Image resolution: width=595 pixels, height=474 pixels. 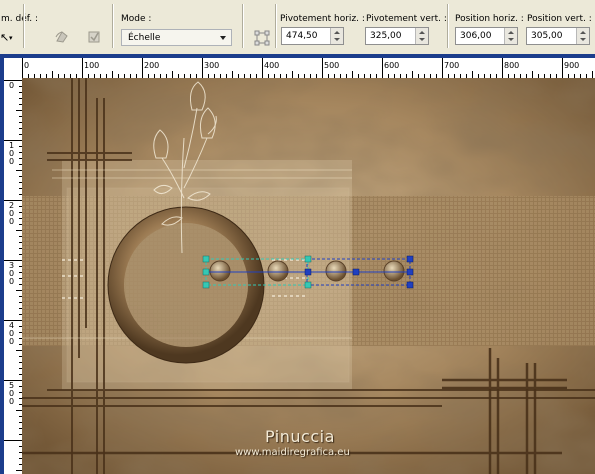 I want to click on pivot-h-value: 474,50, so click(x=302, y=36).